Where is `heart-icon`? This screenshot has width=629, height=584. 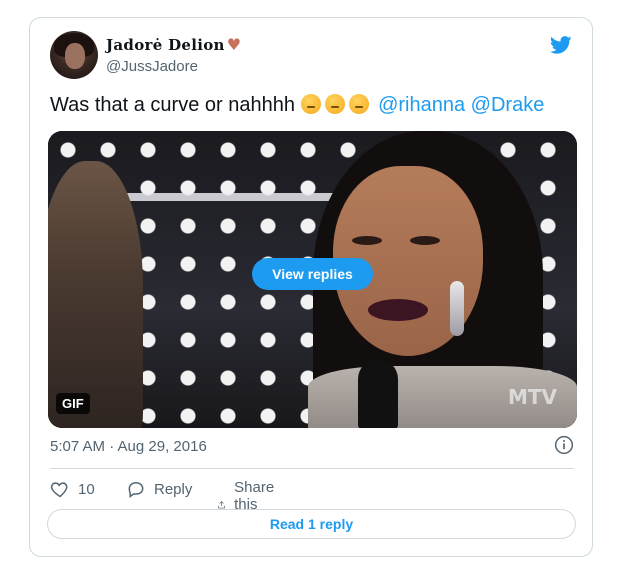 heart-icon is located at coordinates (59, 490).